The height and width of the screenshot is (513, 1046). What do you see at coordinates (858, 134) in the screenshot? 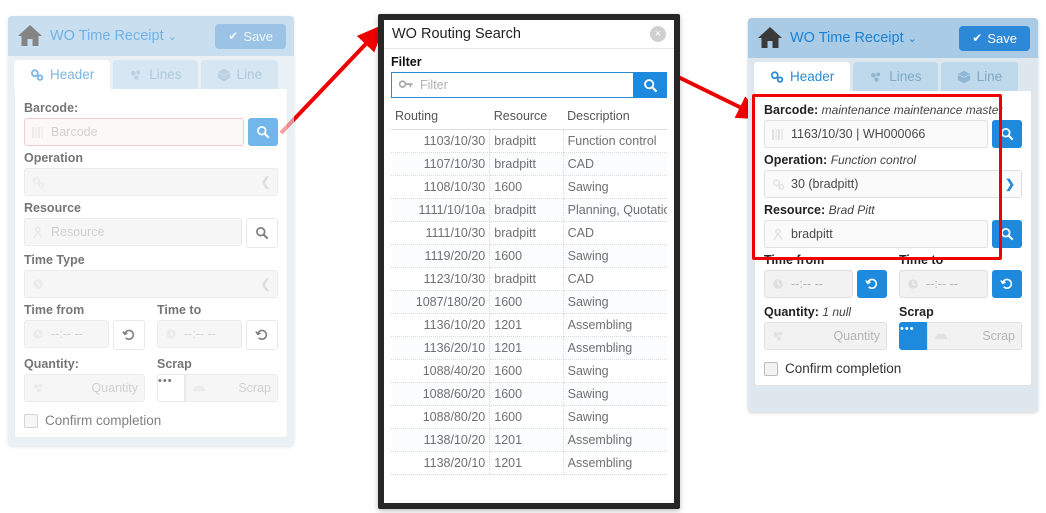
I see `barcode-value: 1163/10/30 | WH000066` at bounding box center [858, 134].